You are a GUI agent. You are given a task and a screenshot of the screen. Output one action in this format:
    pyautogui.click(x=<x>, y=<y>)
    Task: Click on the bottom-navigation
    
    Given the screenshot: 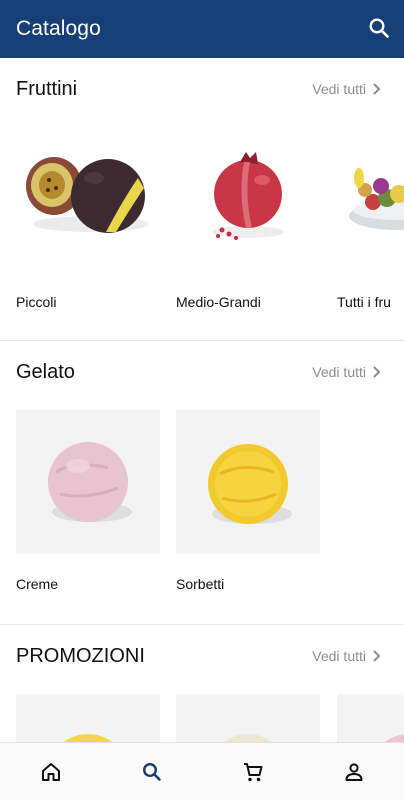 What is the action you would take?
    pyautogui.click(x=202, y=771)
    